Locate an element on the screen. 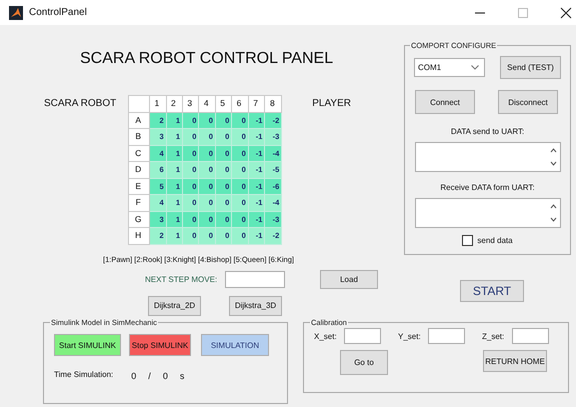  column-header: 8 is located at coordinates (273, 104).